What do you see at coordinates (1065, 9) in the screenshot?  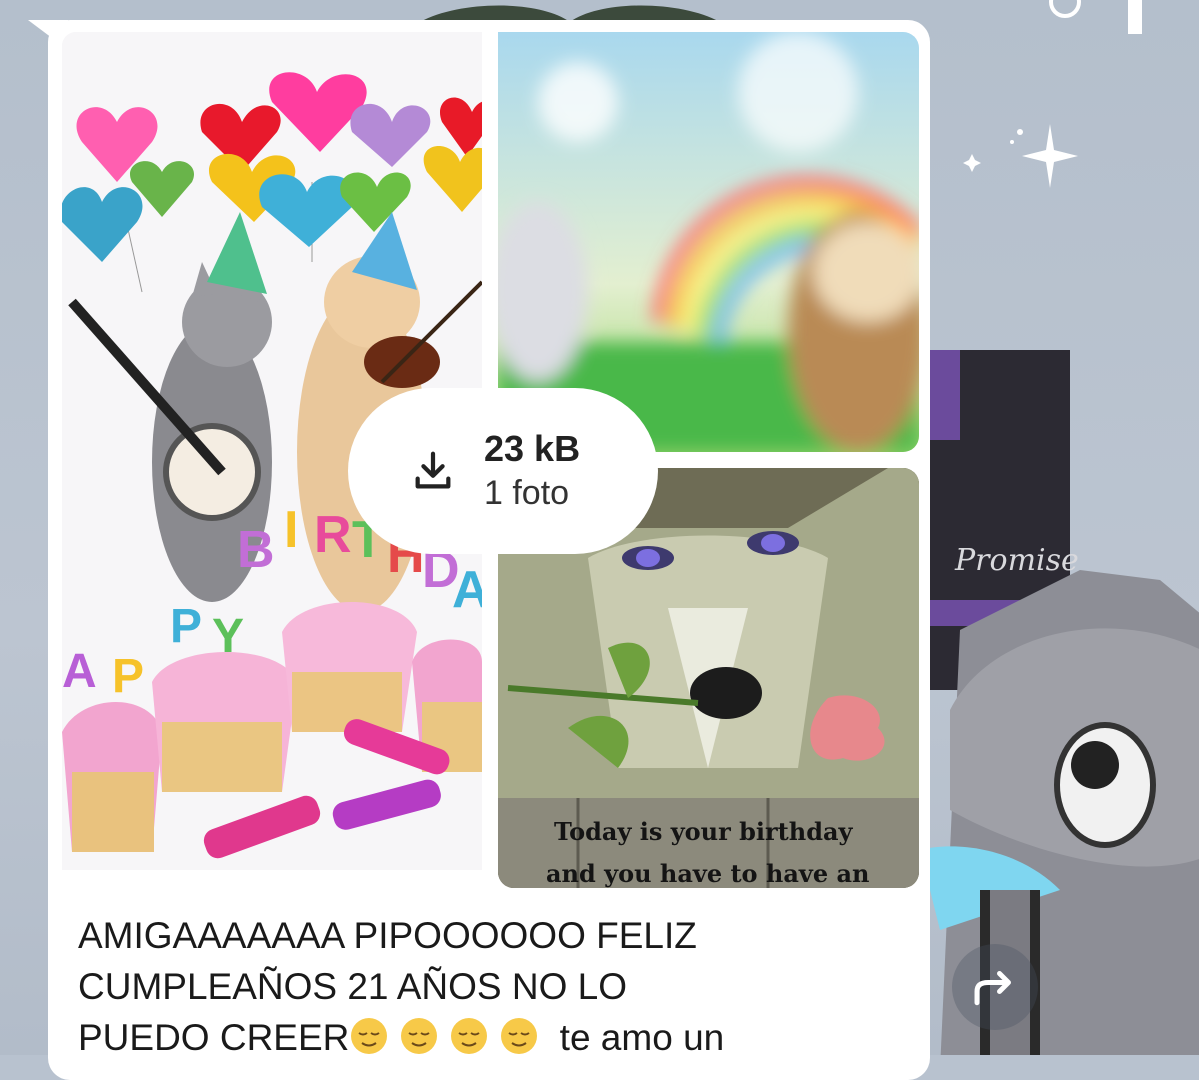 I see `circle-decoration` at bounding box center [1065, 9].